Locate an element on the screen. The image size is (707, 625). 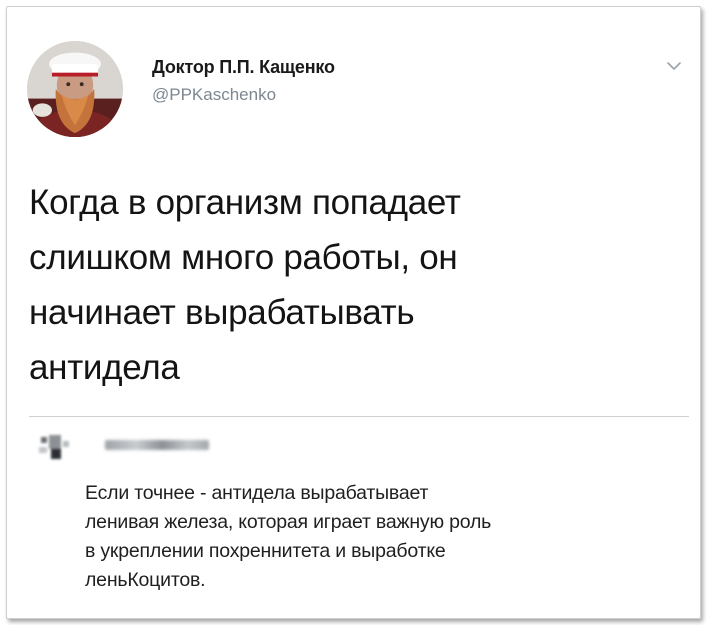
reply-text-line: Если точнее - антидела вырабатывает is located at coordinates (257, 493).